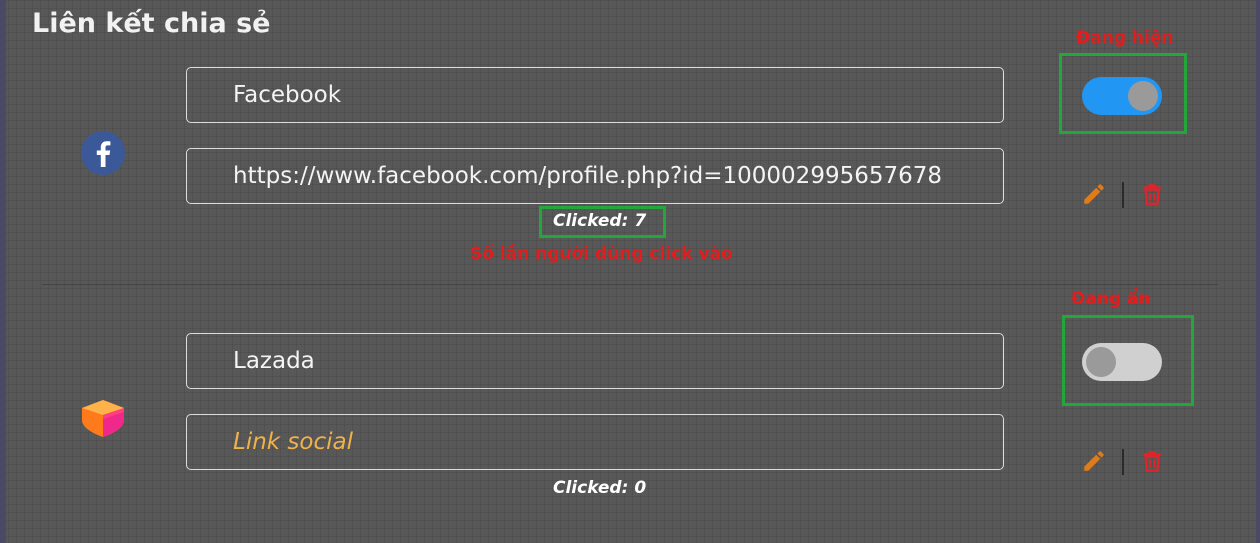  Describe the element at coordinates (600, 221) in the screenshot. I see `facebook-clicked-count: Clicked: 7` at that location.